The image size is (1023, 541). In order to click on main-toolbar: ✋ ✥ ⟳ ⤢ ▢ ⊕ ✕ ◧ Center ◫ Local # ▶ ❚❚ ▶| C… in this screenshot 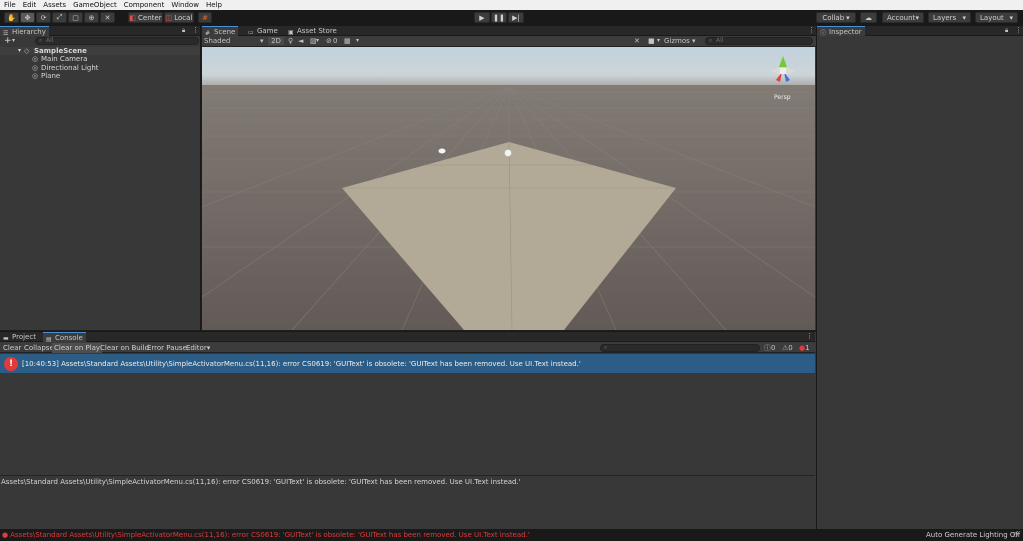, I will do `click(511, 18)`.